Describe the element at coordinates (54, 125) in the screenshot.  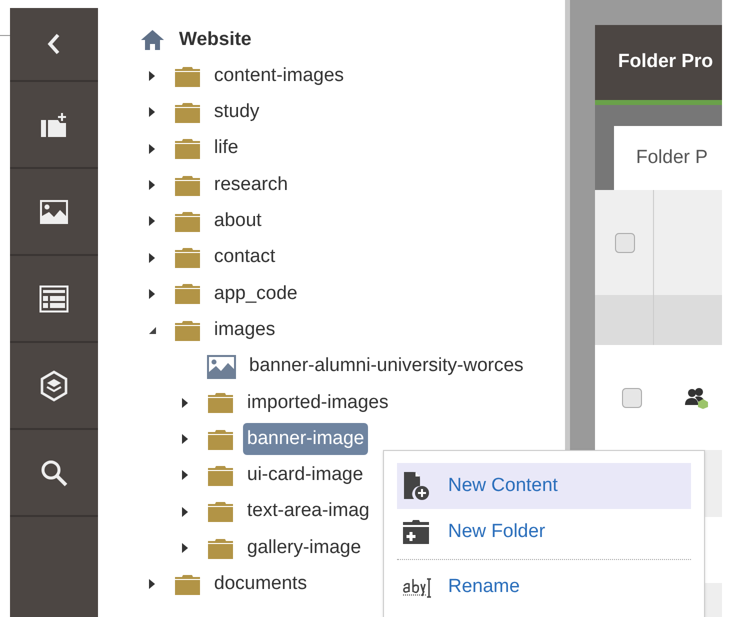
I see `add-page-icon` at that location.